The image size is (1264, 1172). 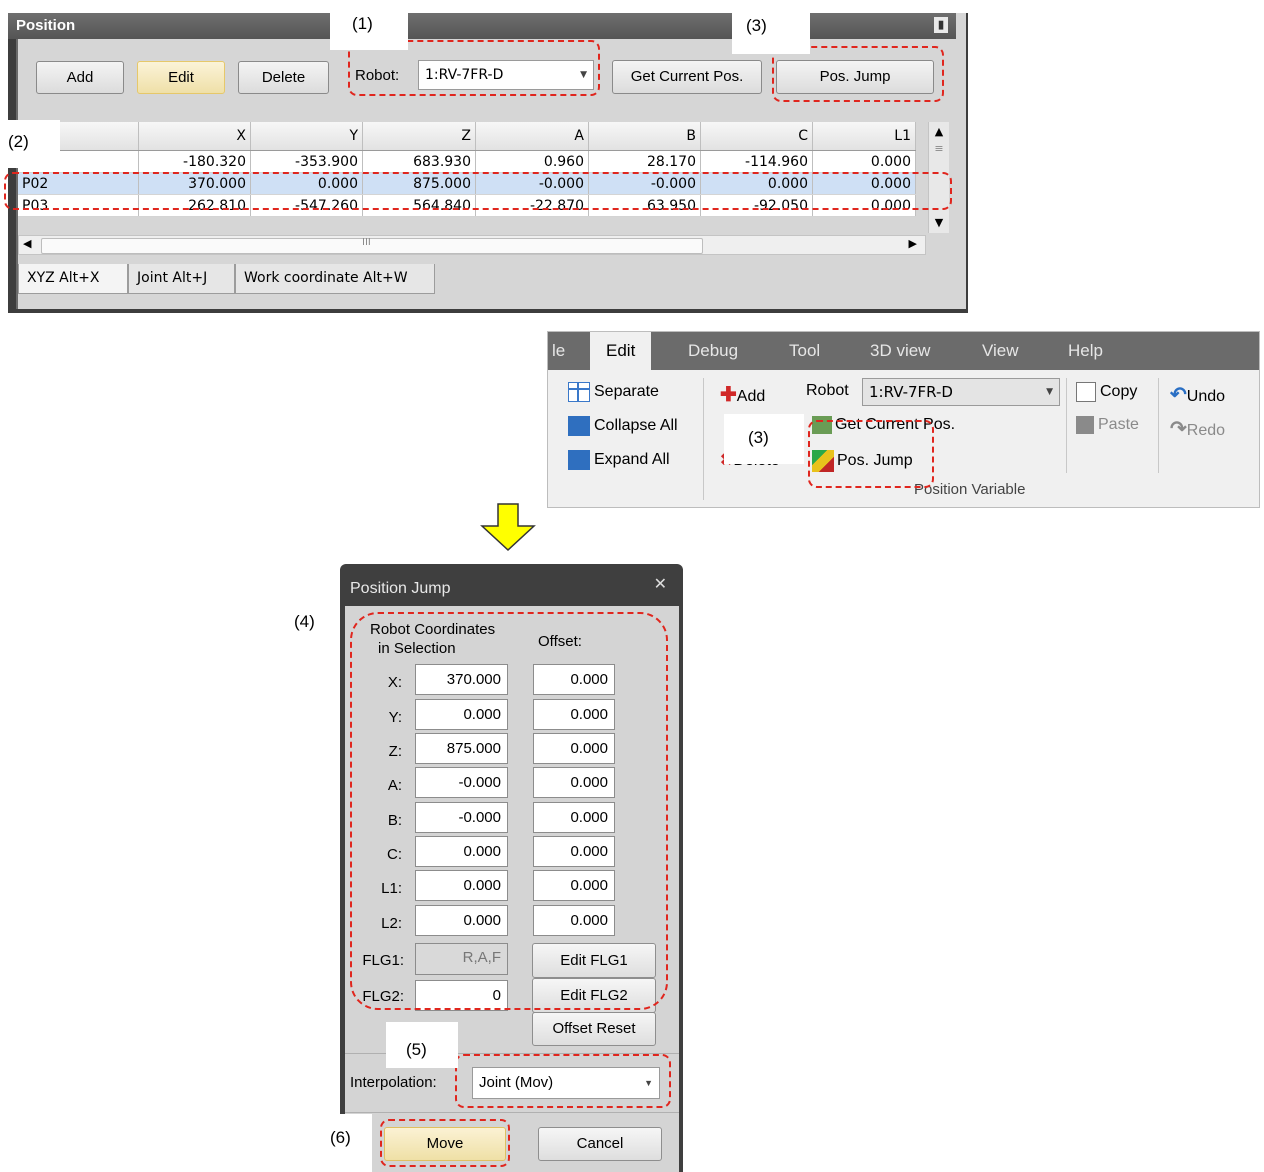 I want to click on table-cell: 262.810, so click(x=194, y=205).